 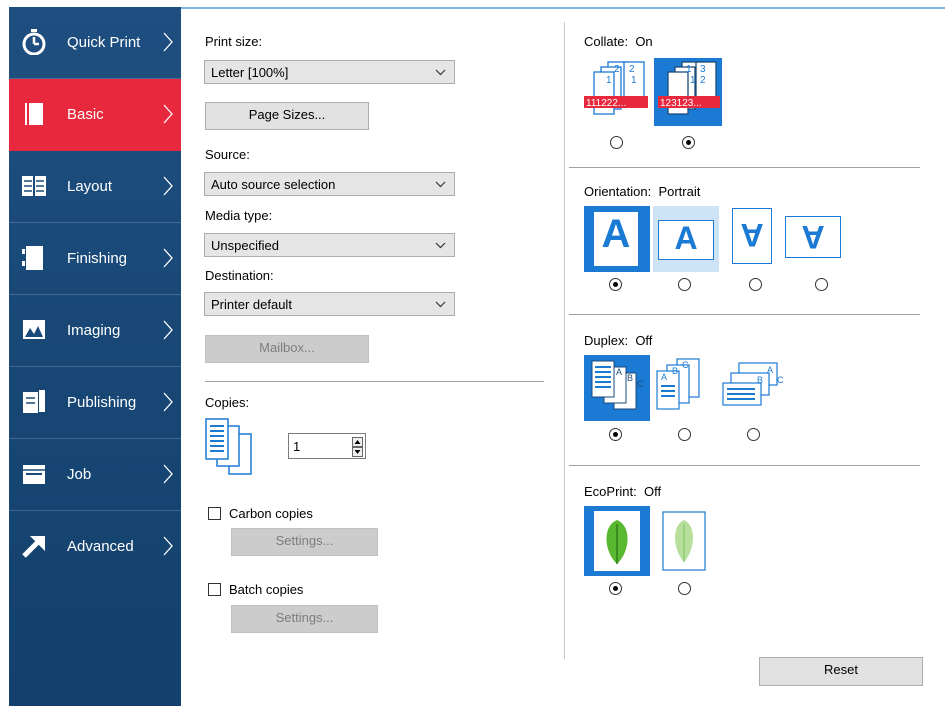 I want to click on sidebar-item-imaging: Imaging, so click(x=95, y=331).